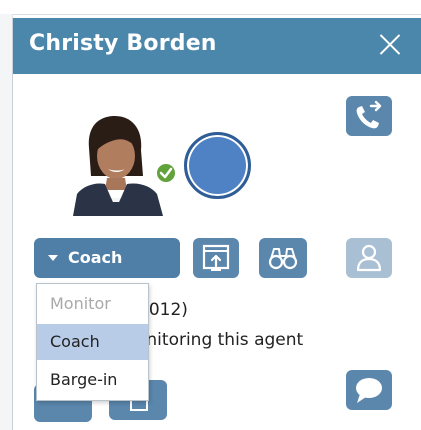  I want to click on background-divider, so click(210, 14).